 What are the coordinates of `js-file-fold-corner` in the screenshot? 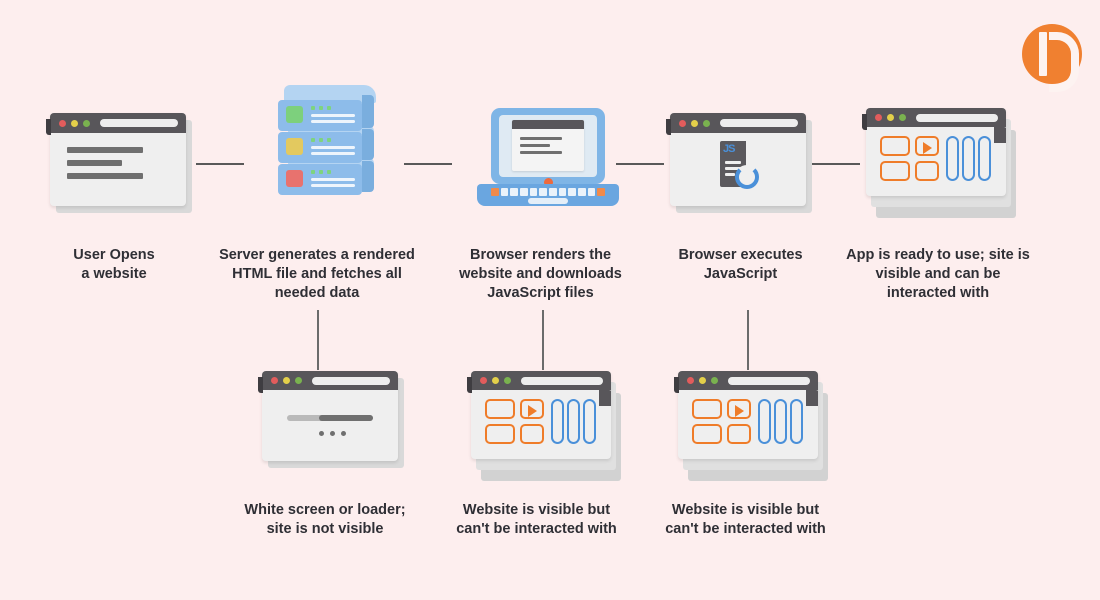 It's located at (739, 147).